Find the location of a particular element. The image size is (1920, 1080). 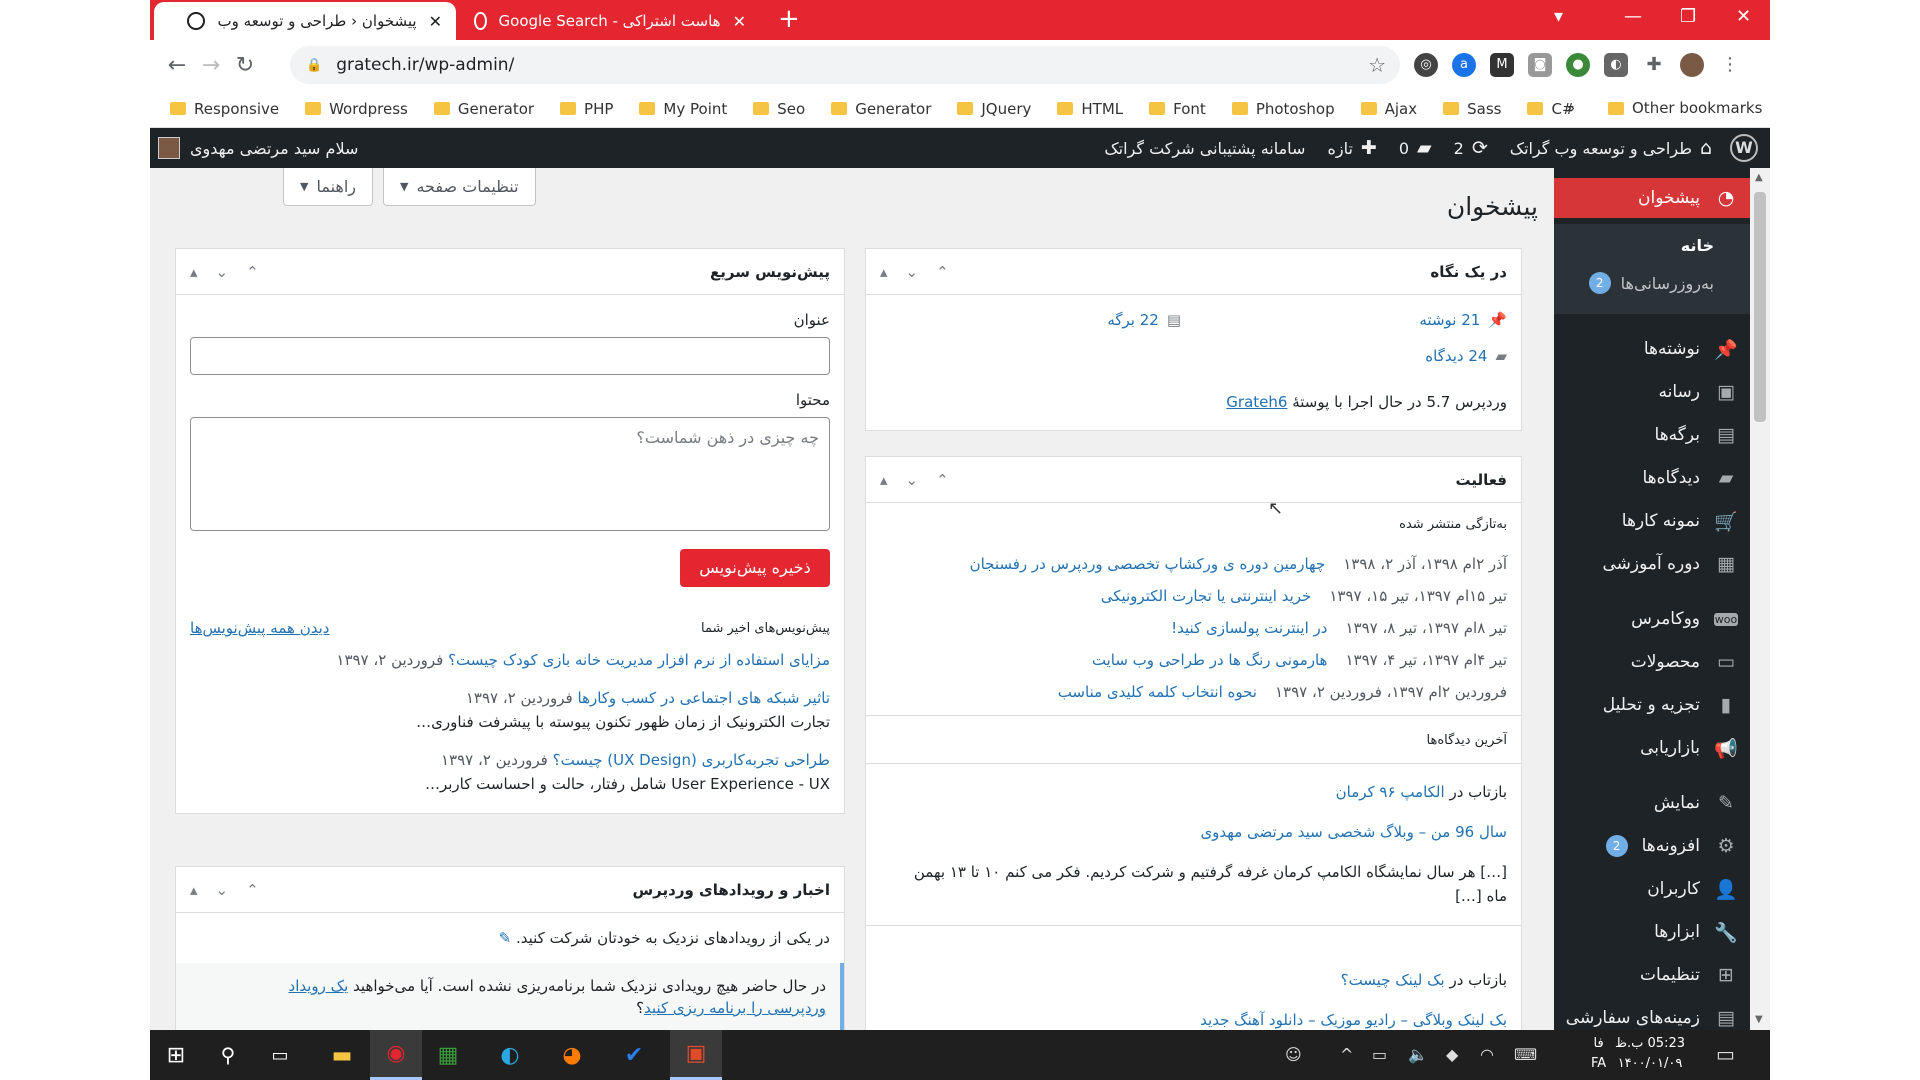

new-tab-icon: + is located at coordinates (789, 19).